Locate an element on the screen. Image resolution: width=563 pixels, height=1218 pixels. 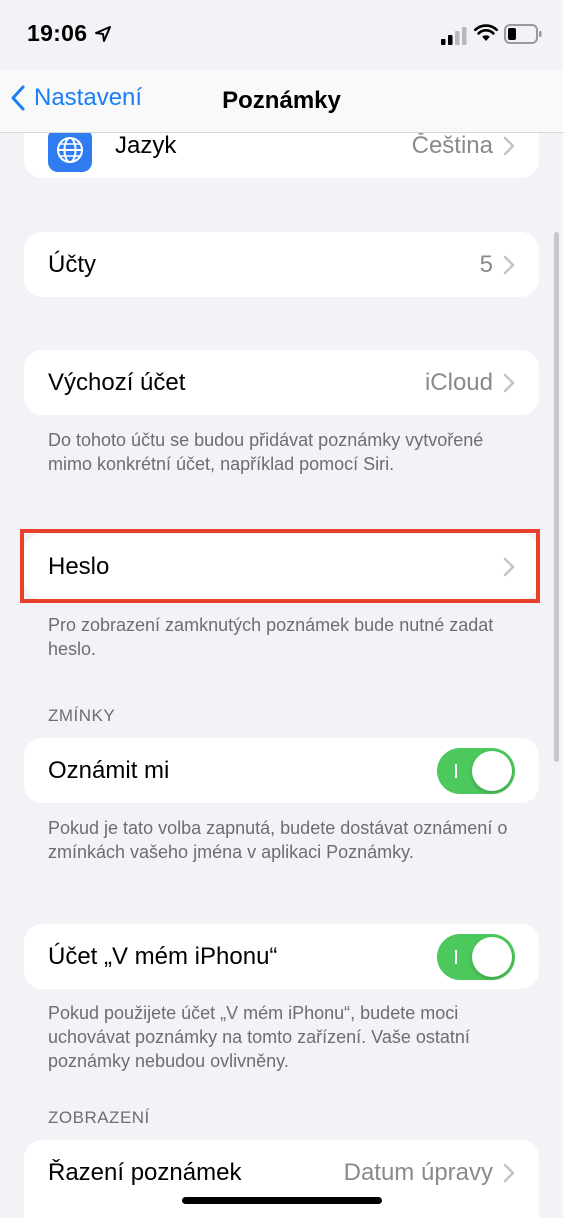
on-iphone-group: Účet „V mém iPhonu“ is located at coordinates (281, 956).